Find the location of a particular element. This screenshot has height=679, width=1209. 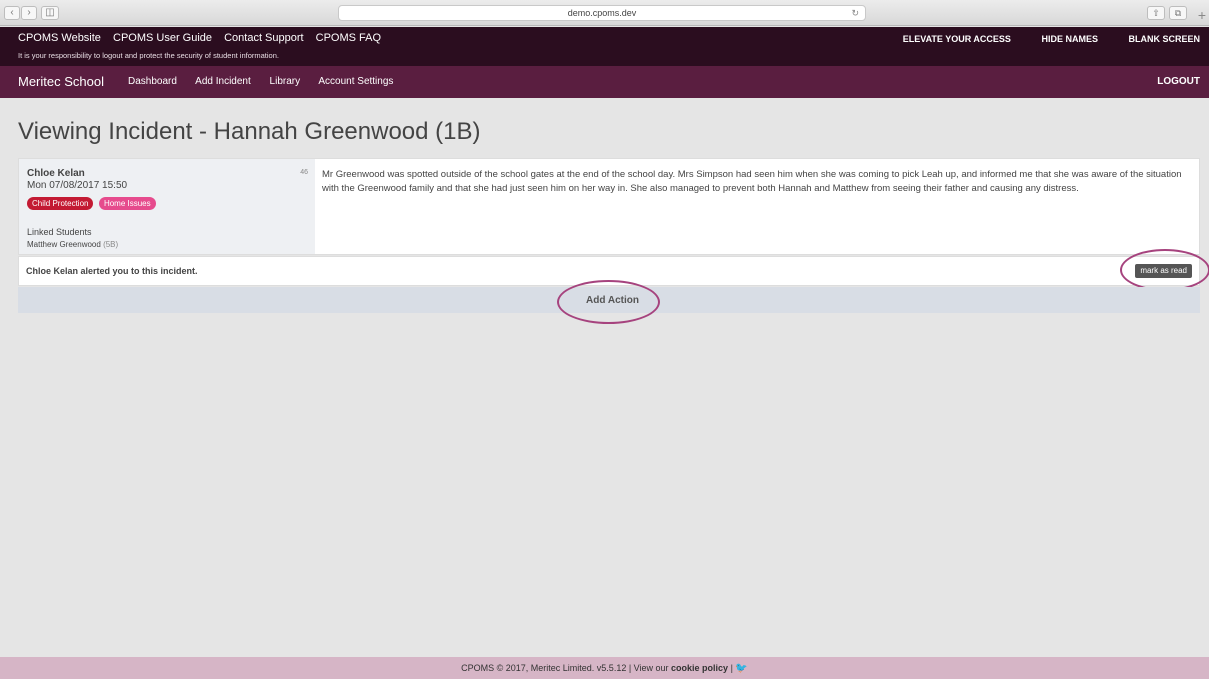

linked-student-class: (5B) is located at coordinates (111, 244).